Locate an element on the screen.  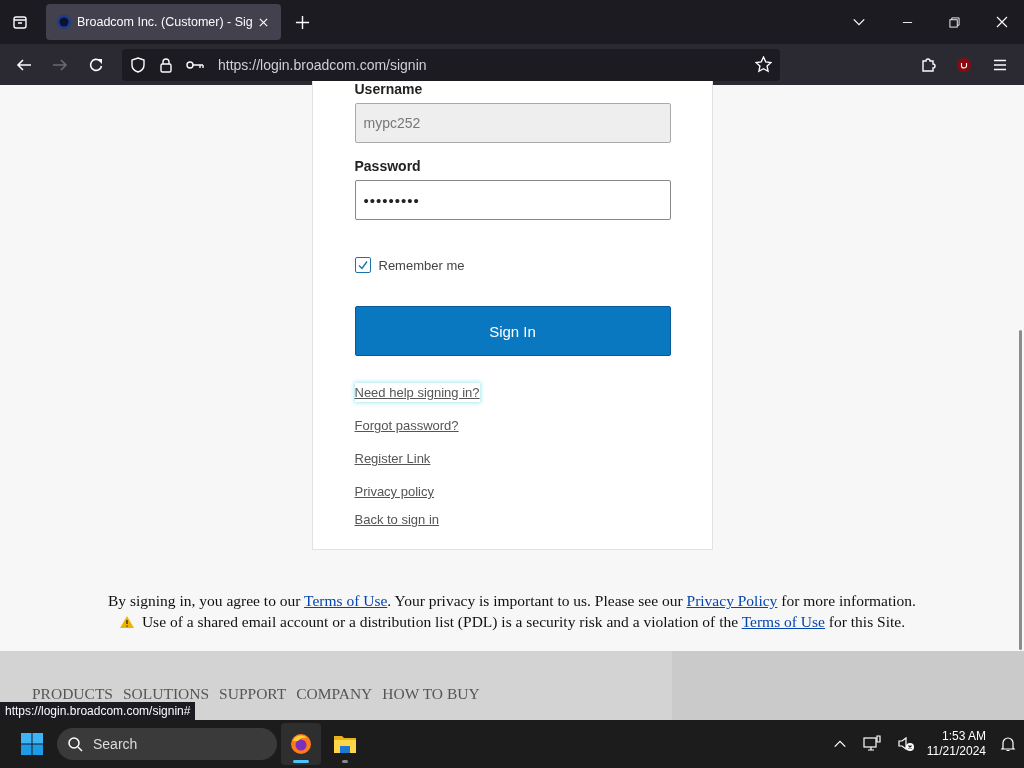
warning-notice: Use of a shared email account or a distribution list (PDL) is a security risk and a violation of the Terms of Use for this Site. is located at coordinates (523, 622).